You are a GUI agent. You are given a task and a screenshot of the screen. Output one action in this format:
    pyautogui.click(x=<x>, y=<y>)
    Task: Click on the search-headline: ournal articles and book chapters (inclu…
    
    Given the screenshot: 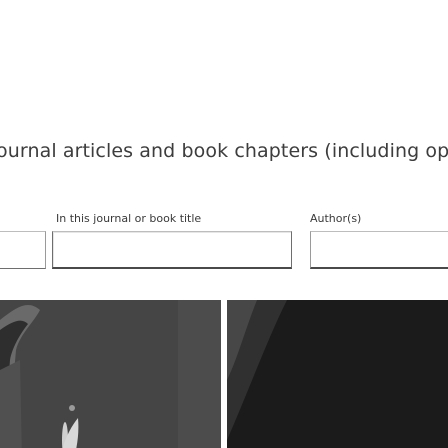 What is the action you would take?
    pyautogui.click(x=224, y=151)
    